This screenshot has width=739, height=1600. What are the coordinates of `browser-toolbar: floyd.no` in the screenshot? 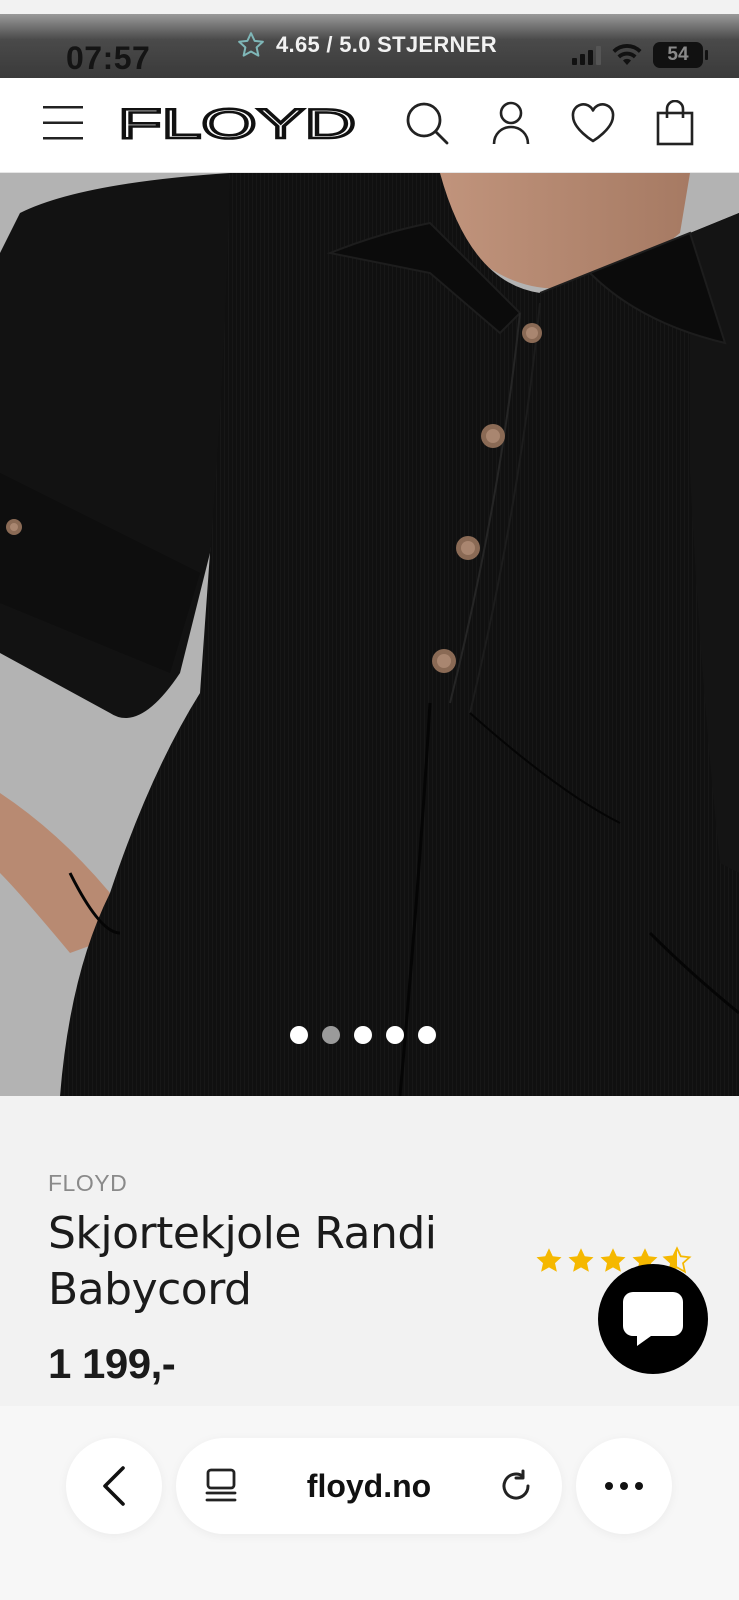 It's located at (369, 1503).